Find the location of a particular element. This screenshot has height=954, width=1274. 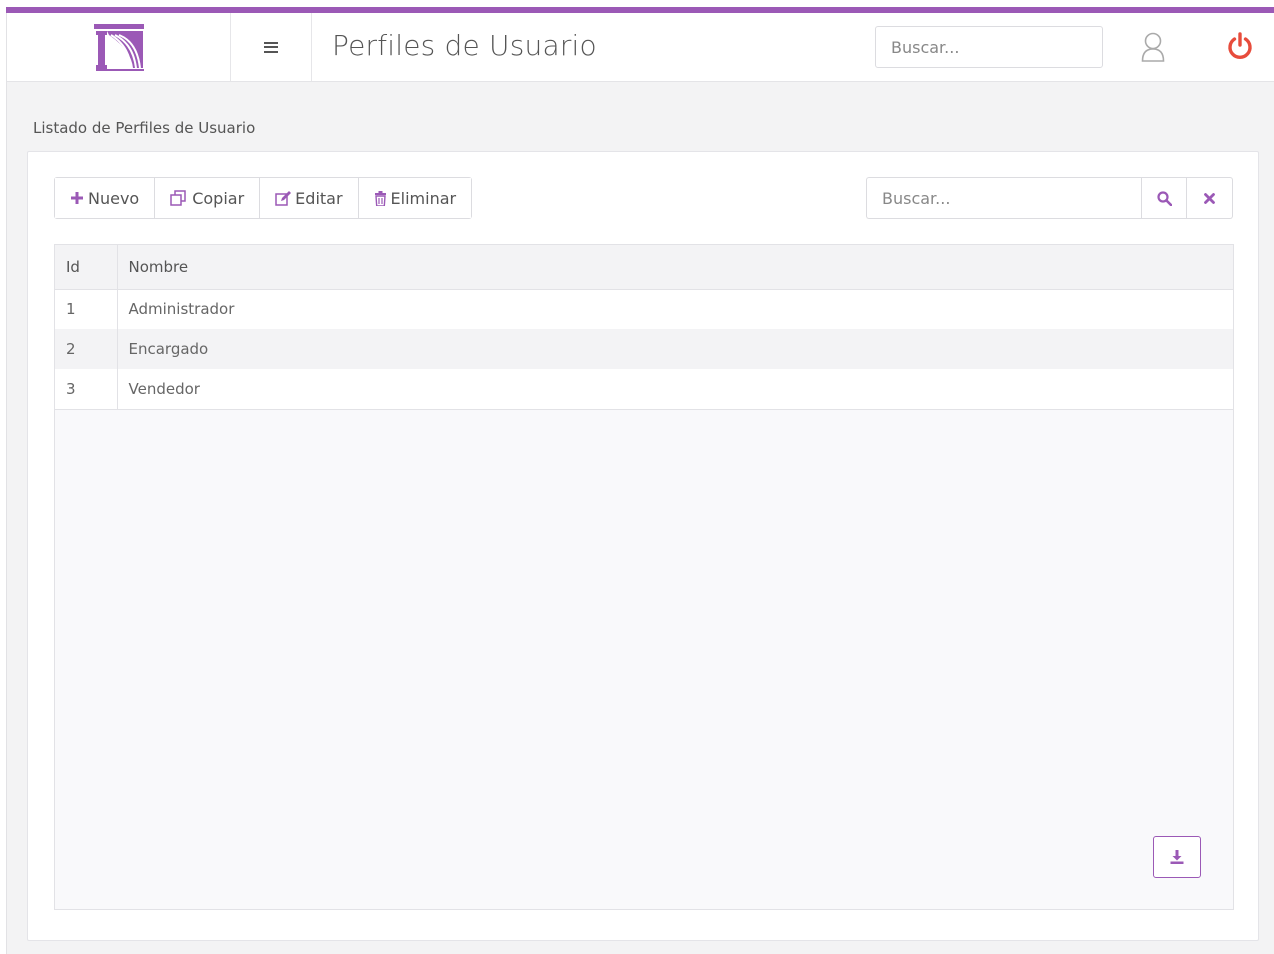

delete-button-label: Eliminar is located at coordinates (423, 198).